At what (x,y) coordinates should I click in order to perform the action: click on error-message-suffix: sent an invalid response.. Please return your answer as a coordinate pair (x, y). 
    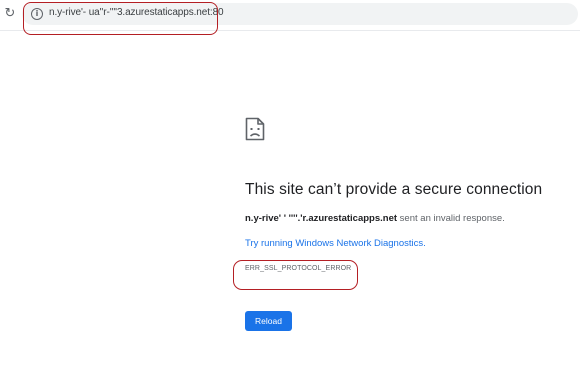
    Looking at the image, I should click on (451, 218).